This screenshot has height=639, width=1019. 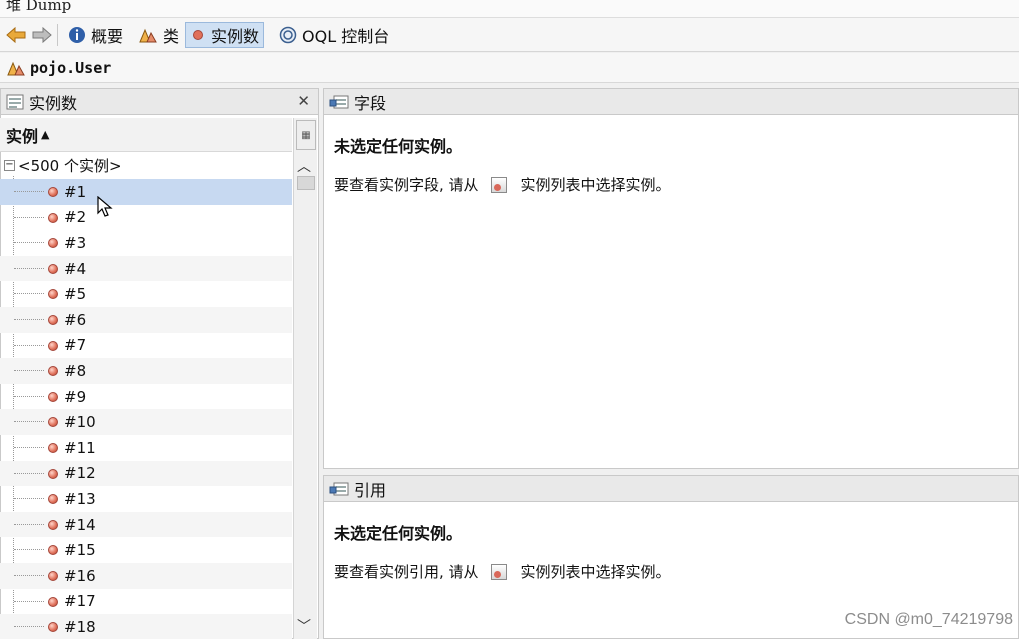 What do you see at coordinates (146, 165) in the screenshot?
I see `tree-root-node: − <500 个实例>` at bounding box center [146, 165].